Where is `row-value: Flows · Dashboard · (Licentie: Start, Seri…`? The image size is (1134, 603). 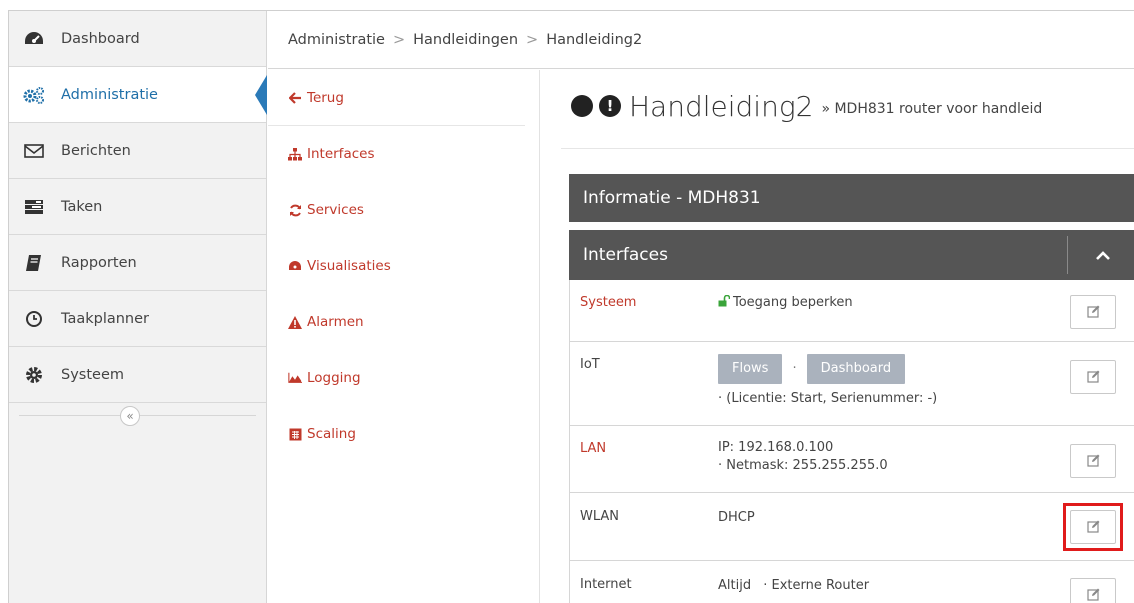 row-value: Flows · Dashboard · (Licentie: Start, Seri… is located at coordinates (827, 381).